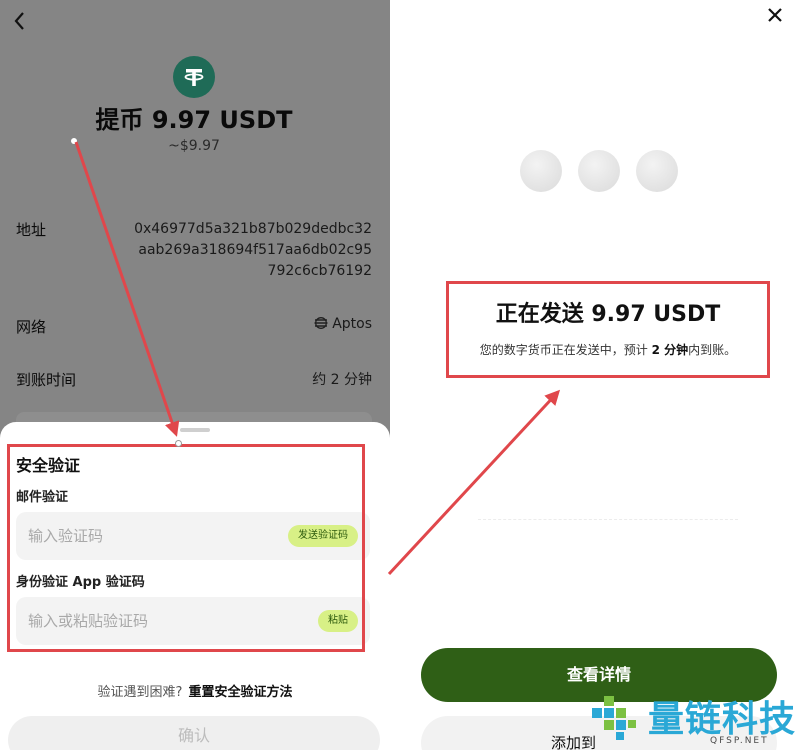 The height and width of the screenshot is (750, 807). Describe the element at coordinates (739, 741) in the screenshot. I see `watermark-subtext: QFSP.NET` at that location.